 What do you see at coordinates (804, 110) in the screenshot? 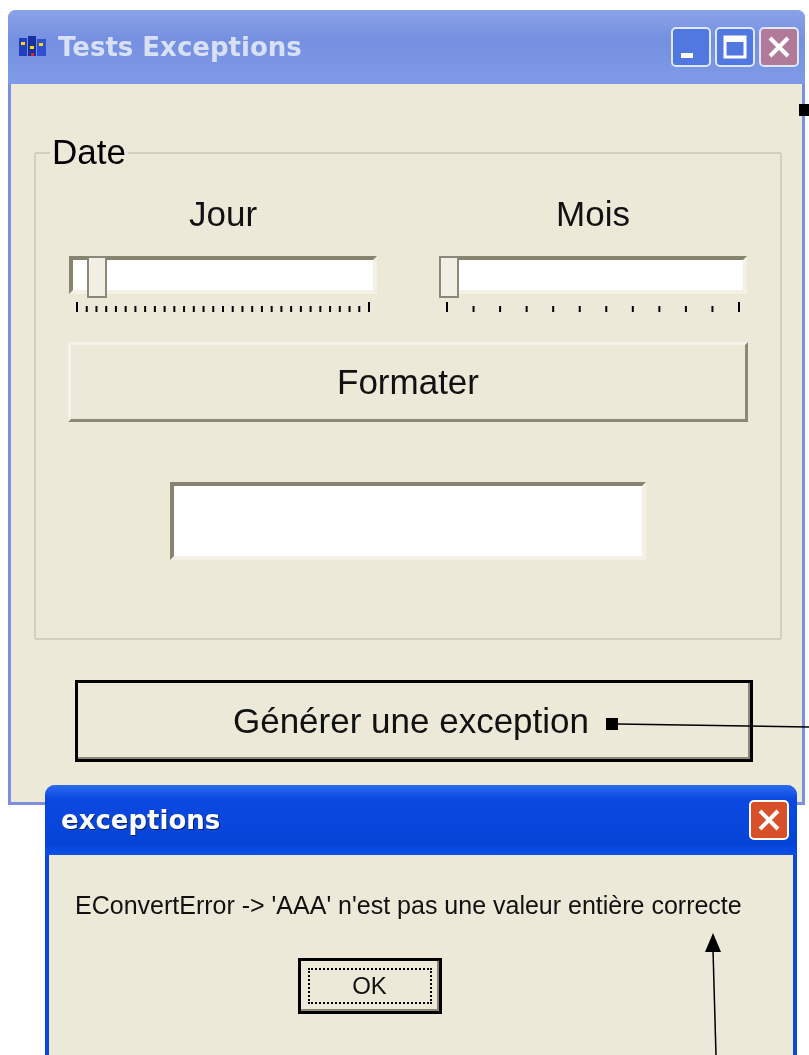
I see `marker-square` at bounding box center [804, 110].